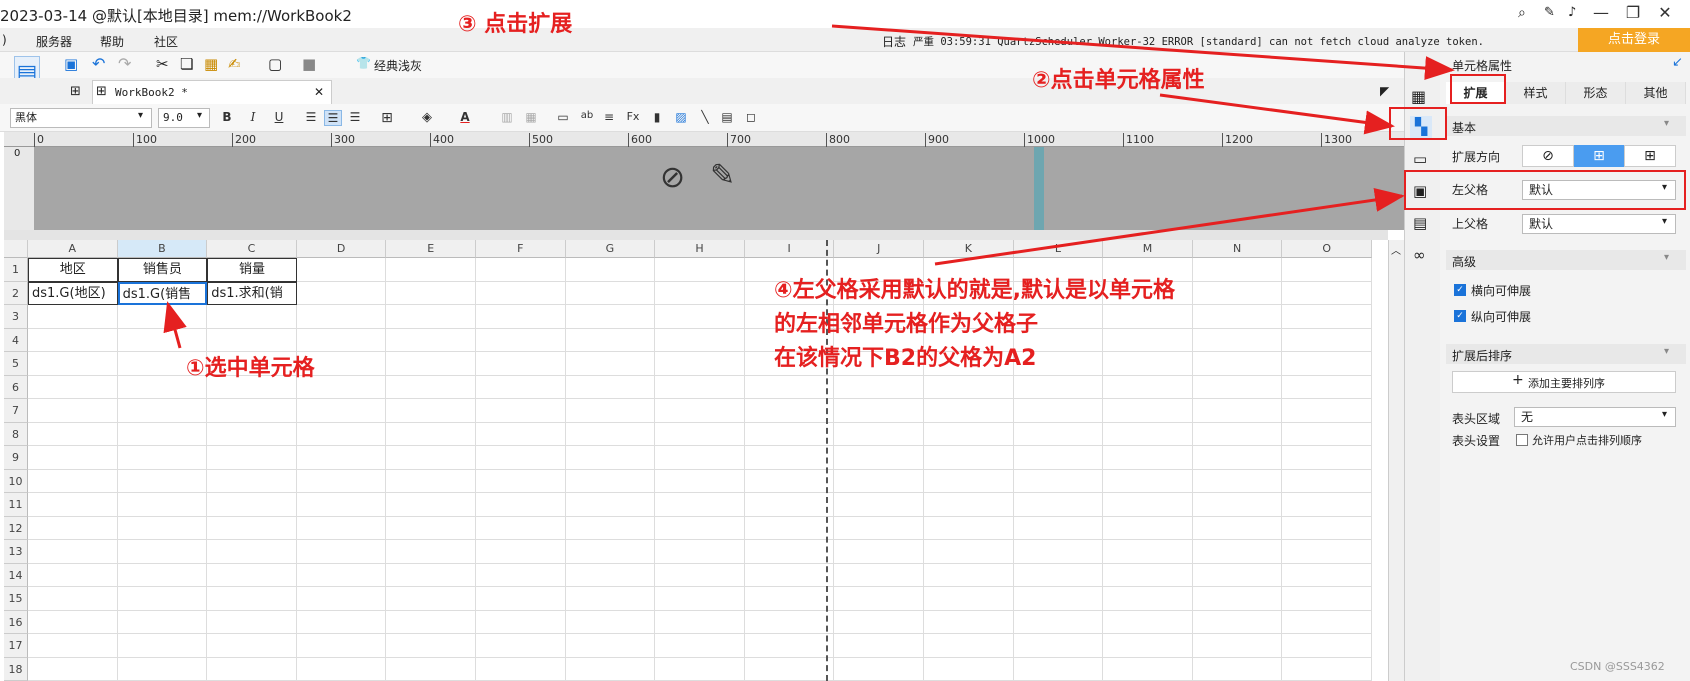 This screenshot has width=1690, height=681. What do you see at coordinates (906, 324) in the screenshot?
I see `annotation-step4-line2: 的左相邻单元格作为父格子` at bounding box center [906, 324].